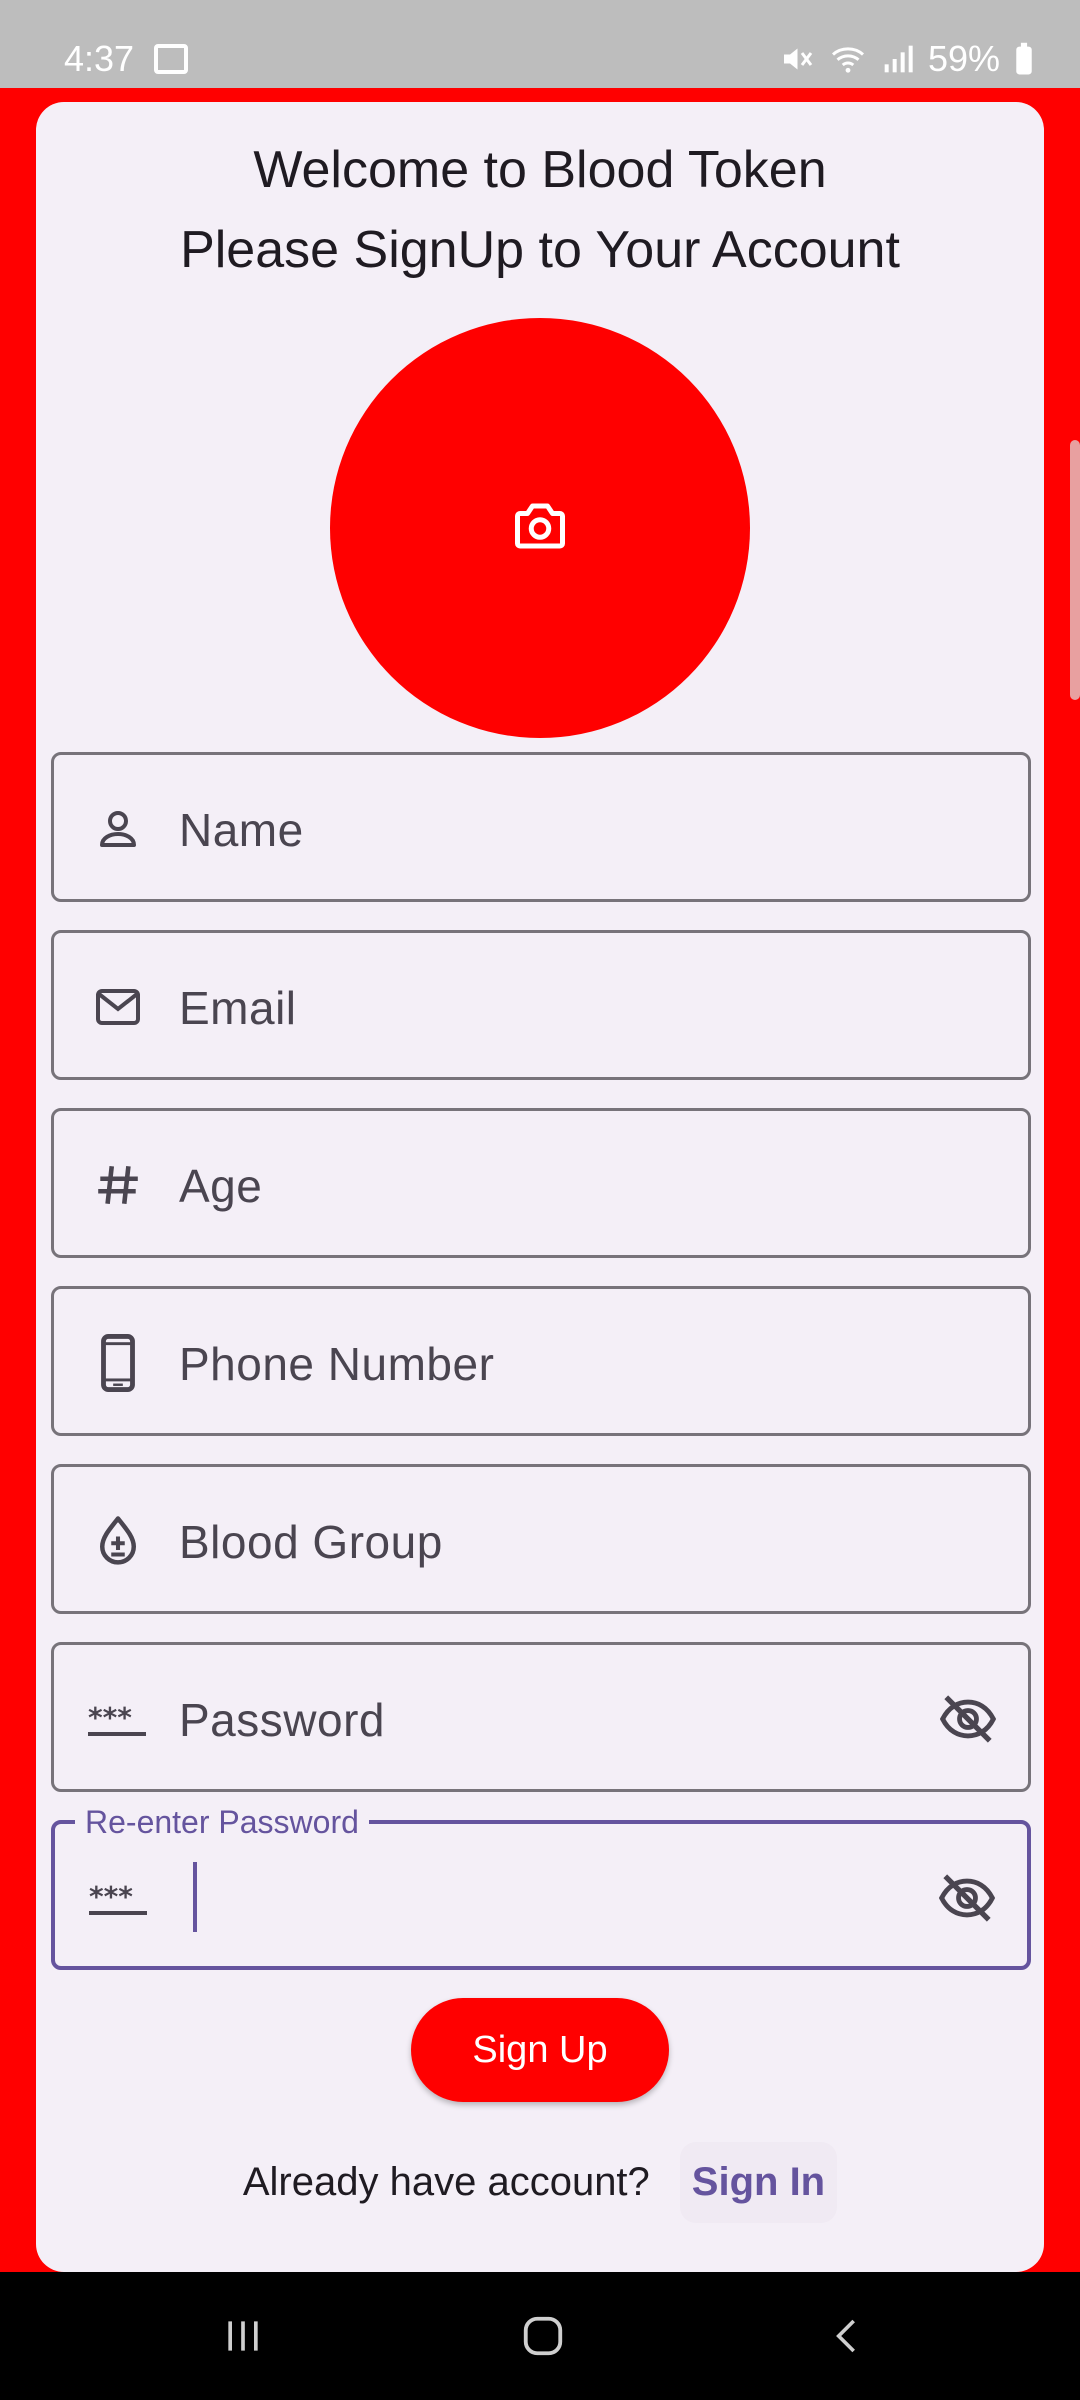 The image size is (1080, 2400). I want to click on wifi-icon, so click(848, 59).